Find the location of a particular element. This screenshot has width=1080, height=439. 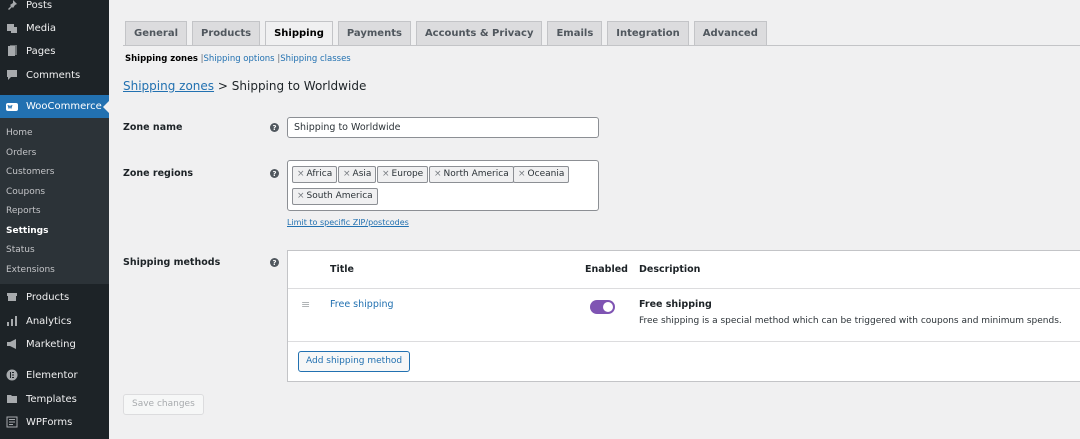

submenu-item-reports: Reports is located at coordinates (23, 211).